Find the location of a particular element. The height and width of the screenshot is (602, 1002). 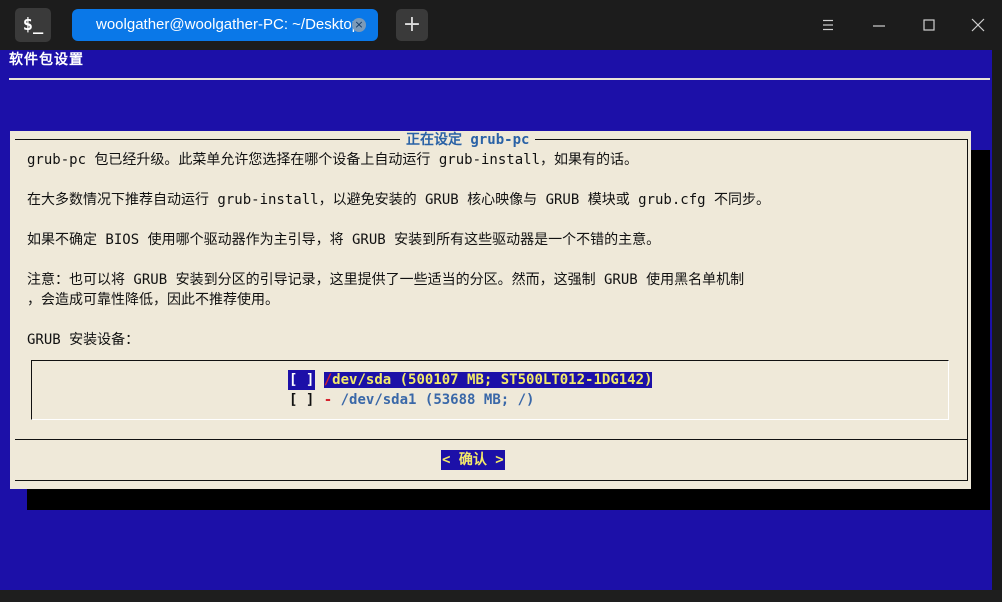

backtitle: 软件包设置 is located at coordinates (46, 60).